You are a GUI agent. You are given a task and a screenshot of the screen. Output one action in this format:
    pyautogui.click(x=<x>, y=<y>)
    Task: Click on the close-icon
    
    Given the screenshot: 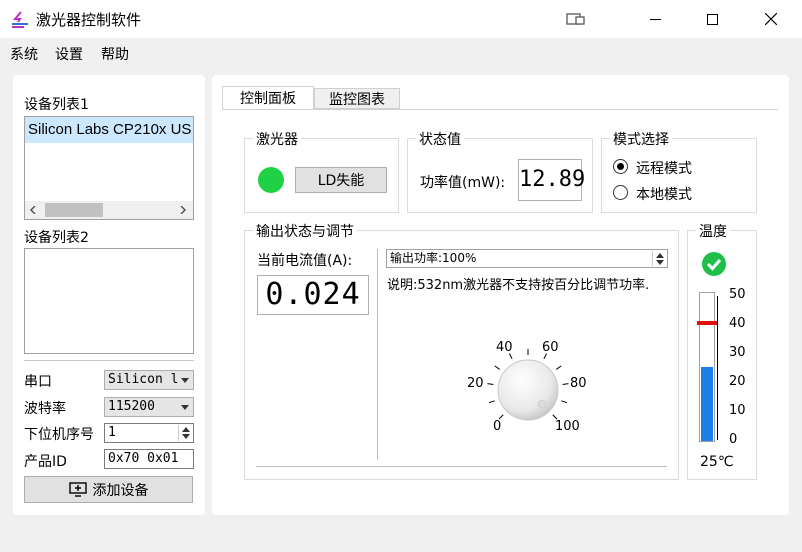 What is the action you would take?
    pyautogui.click(x=771, y=19)
    